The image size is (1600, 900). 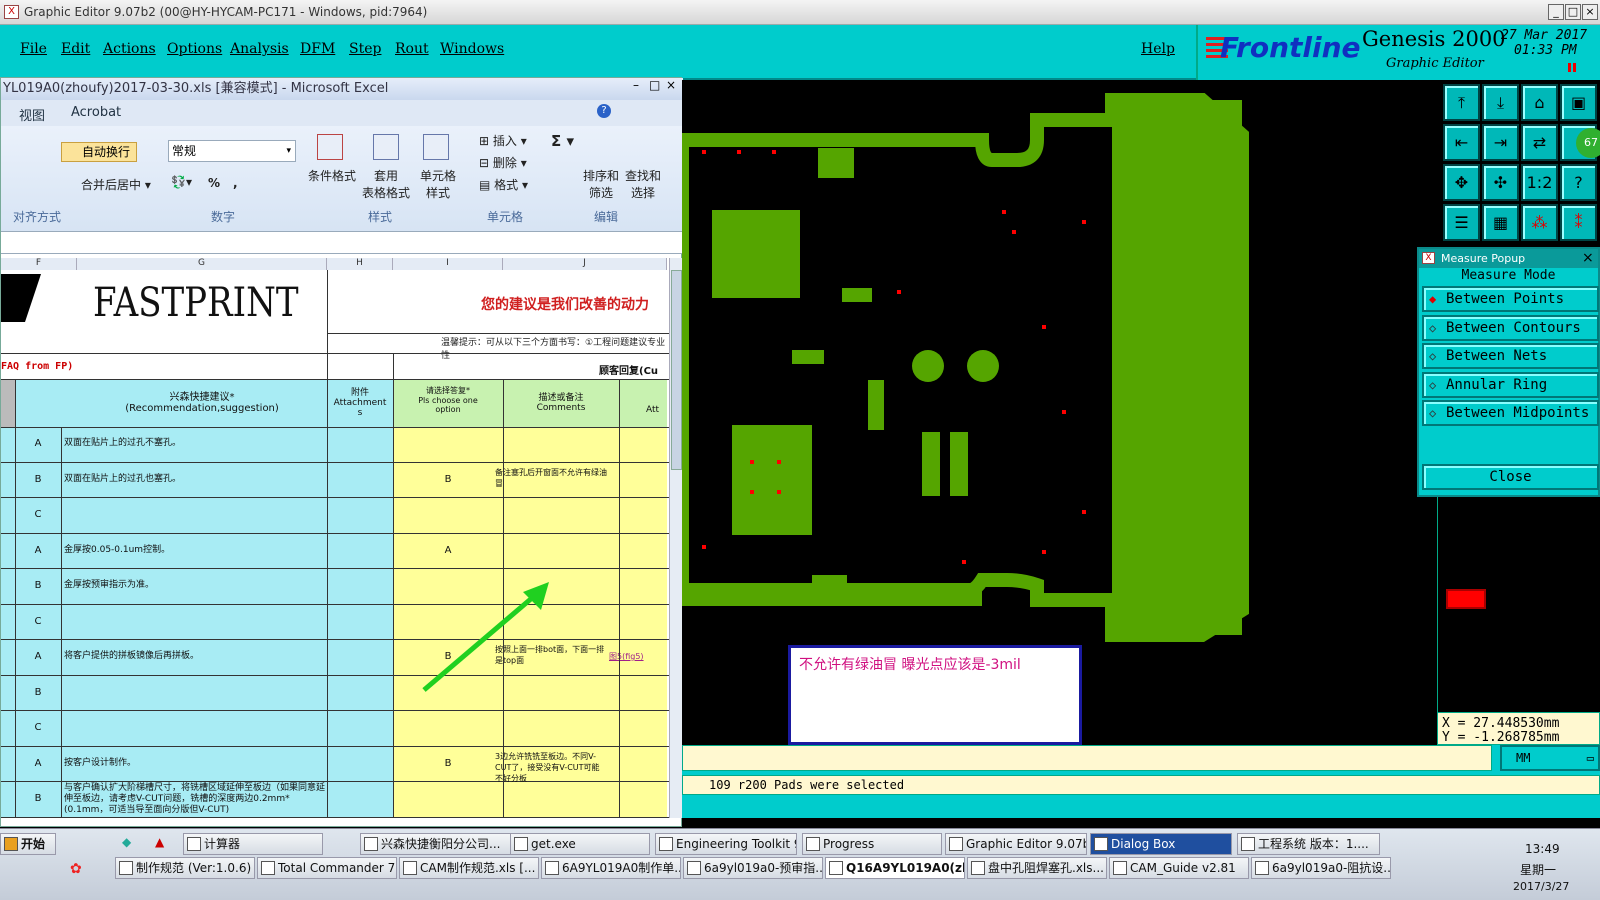 What do you see at coordinates (232, 151) in the screenshot?
I see `number-format-select: 常规 ▾` at bounding box center [232, 151].